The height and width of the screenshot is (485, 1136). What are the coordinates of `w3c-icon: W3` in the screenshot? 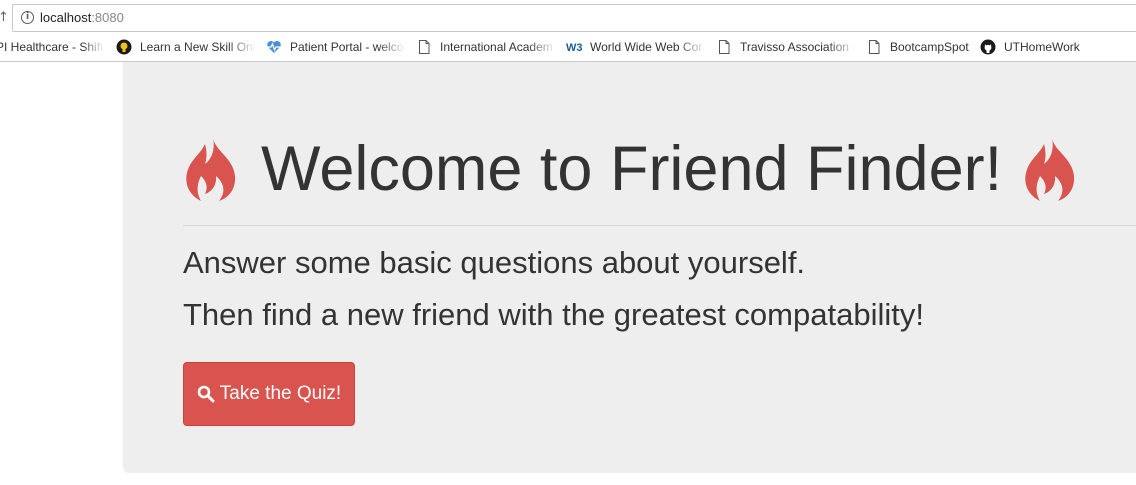 It's located at (574, 48).